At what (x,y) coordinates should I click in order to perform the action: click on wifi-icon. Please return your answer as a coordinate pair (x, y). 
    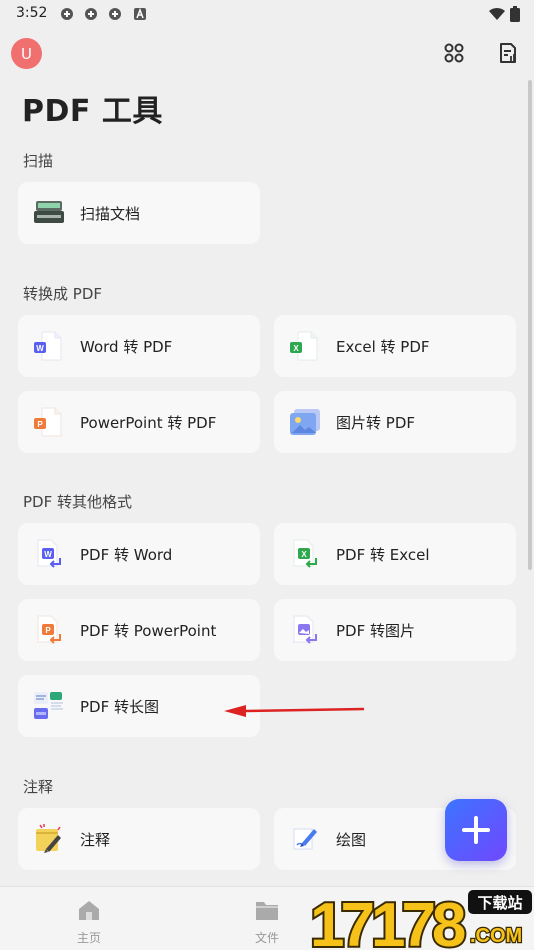
    Looking at the image, I should click on (497, 13).